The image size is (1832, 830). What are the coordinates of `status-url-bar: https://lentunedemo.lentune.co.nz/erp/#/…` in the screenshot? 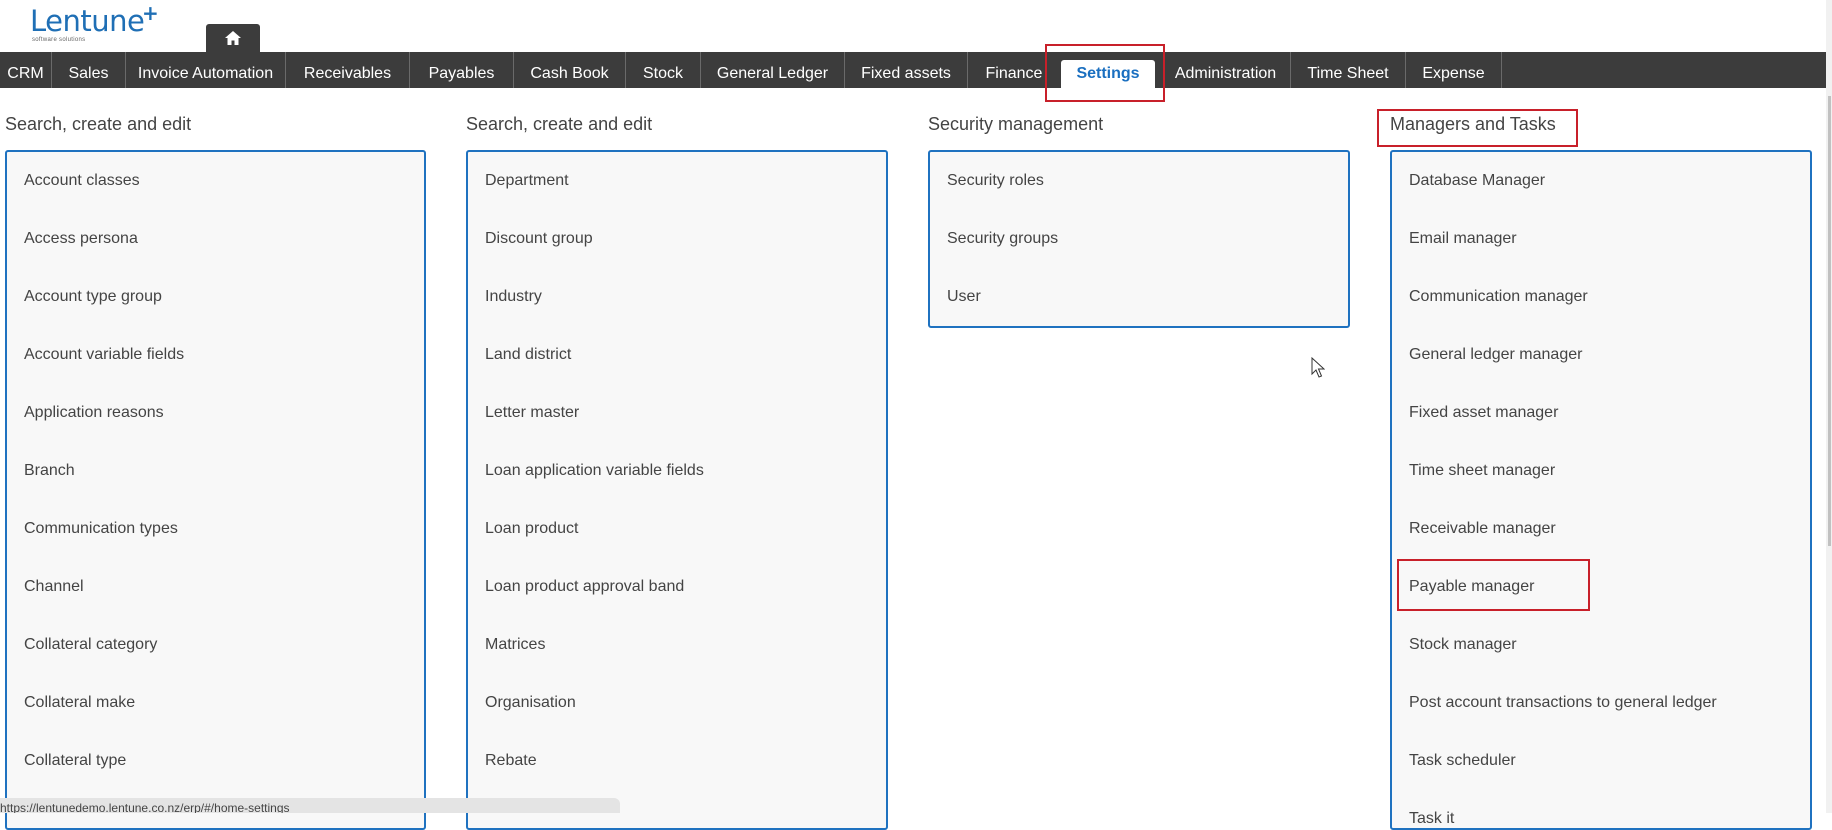 It's located at (310, 805).